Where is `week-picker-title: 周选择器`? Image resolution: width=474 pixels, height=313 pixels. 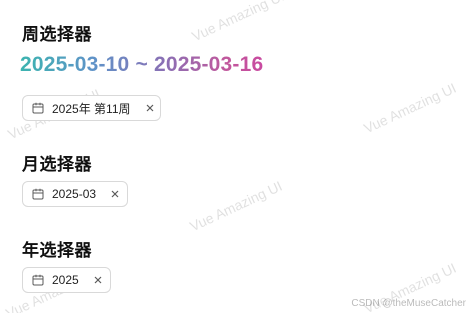
week-picker-title: 周选择器 is located at coordinates (57, 34).